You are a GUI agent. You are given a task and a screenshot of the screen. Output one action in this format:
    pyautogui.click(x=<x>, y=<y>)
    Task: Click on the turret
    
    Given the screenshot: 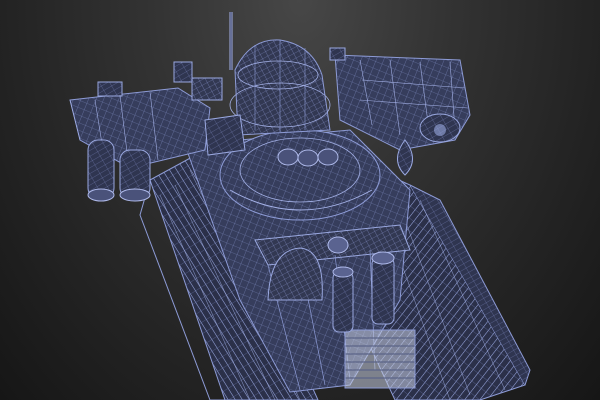 What is the action you would take?
    pyautogui.click(x=280, y=87)
    